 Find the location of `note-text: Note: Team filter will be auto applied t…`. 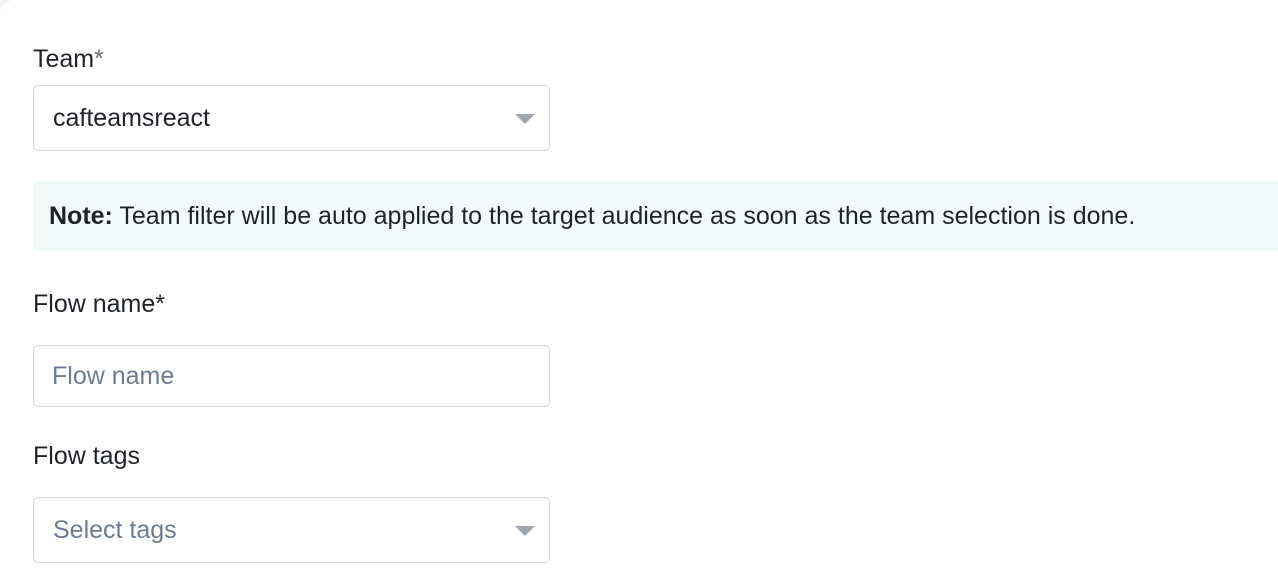

note-text: Note: Team filter will be auto applied t… is located at coordinates (592, 216).